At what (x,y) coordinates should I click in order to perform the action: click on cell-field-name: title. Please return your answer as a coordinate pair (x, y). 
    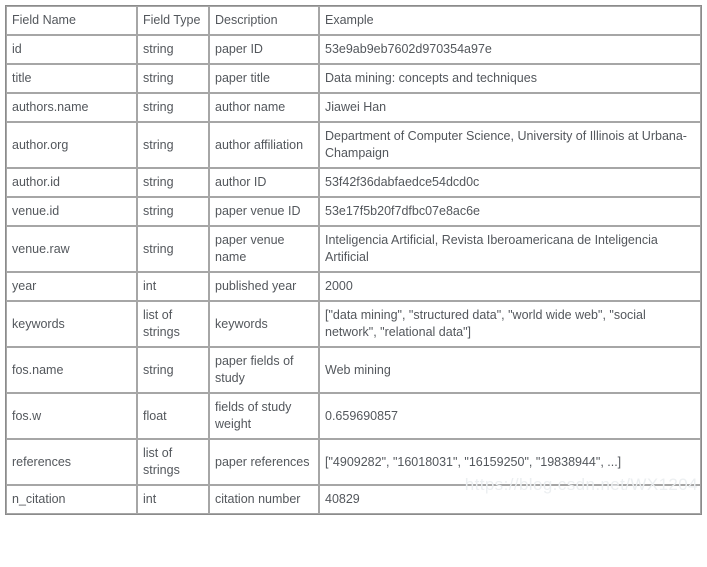
    Looking at the image, I should click on (71, 78).